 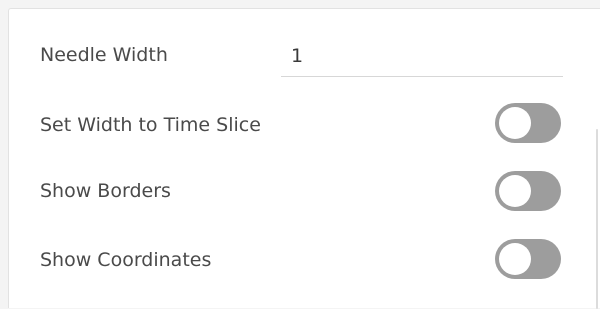 I want to click on scrollbar-track, so click(x=595, y=159).